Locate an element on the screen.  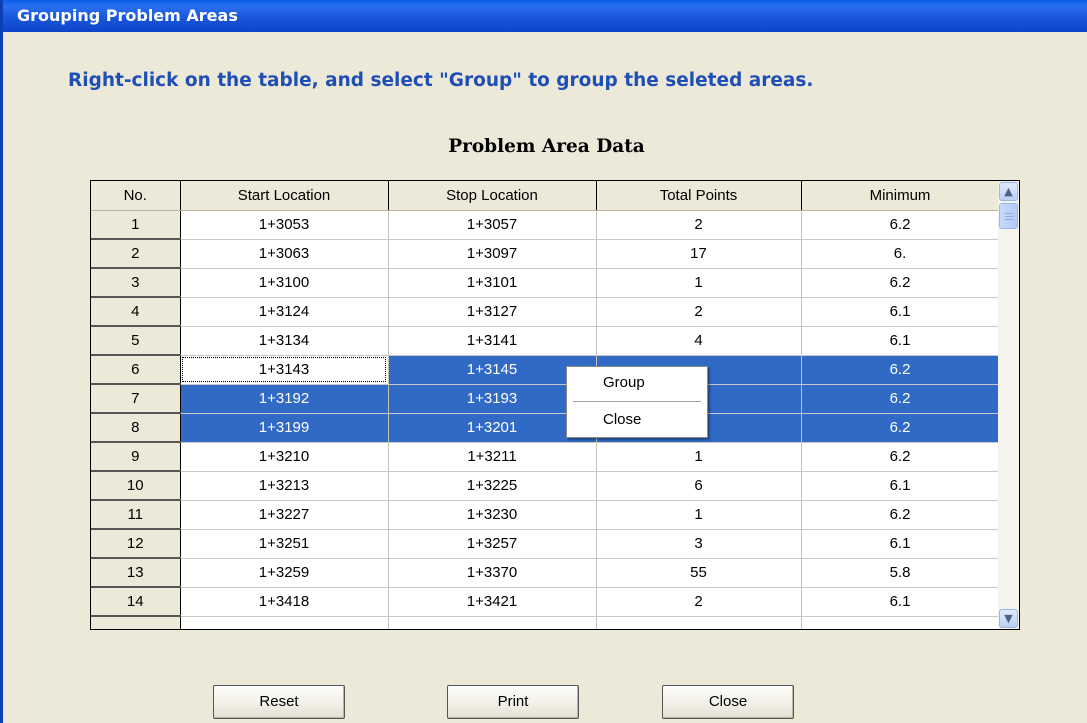
cell-stop-location: 1+3201 is located at coordinates (492, 428).